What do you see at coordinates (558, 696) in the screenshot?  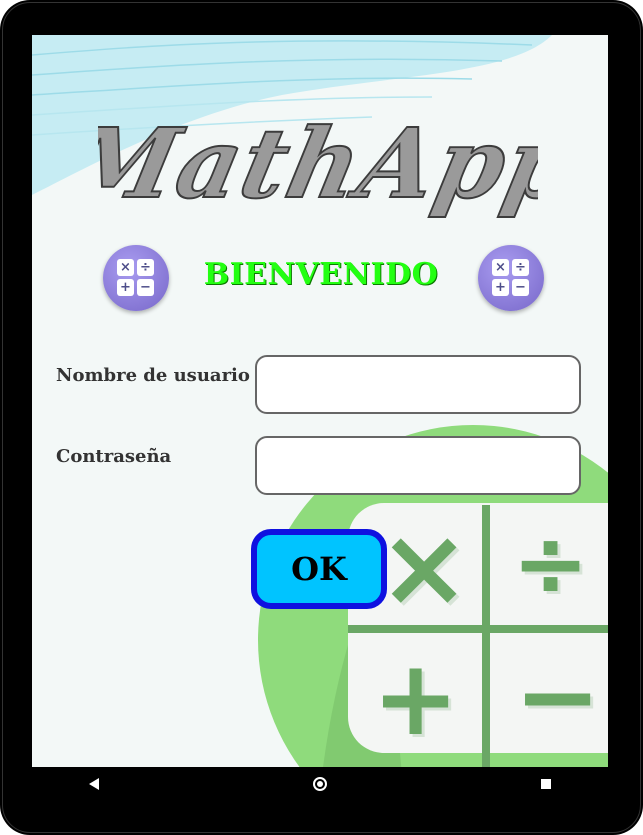 I see `minus-decoration-icon: −` at bounding box center [558, 696].